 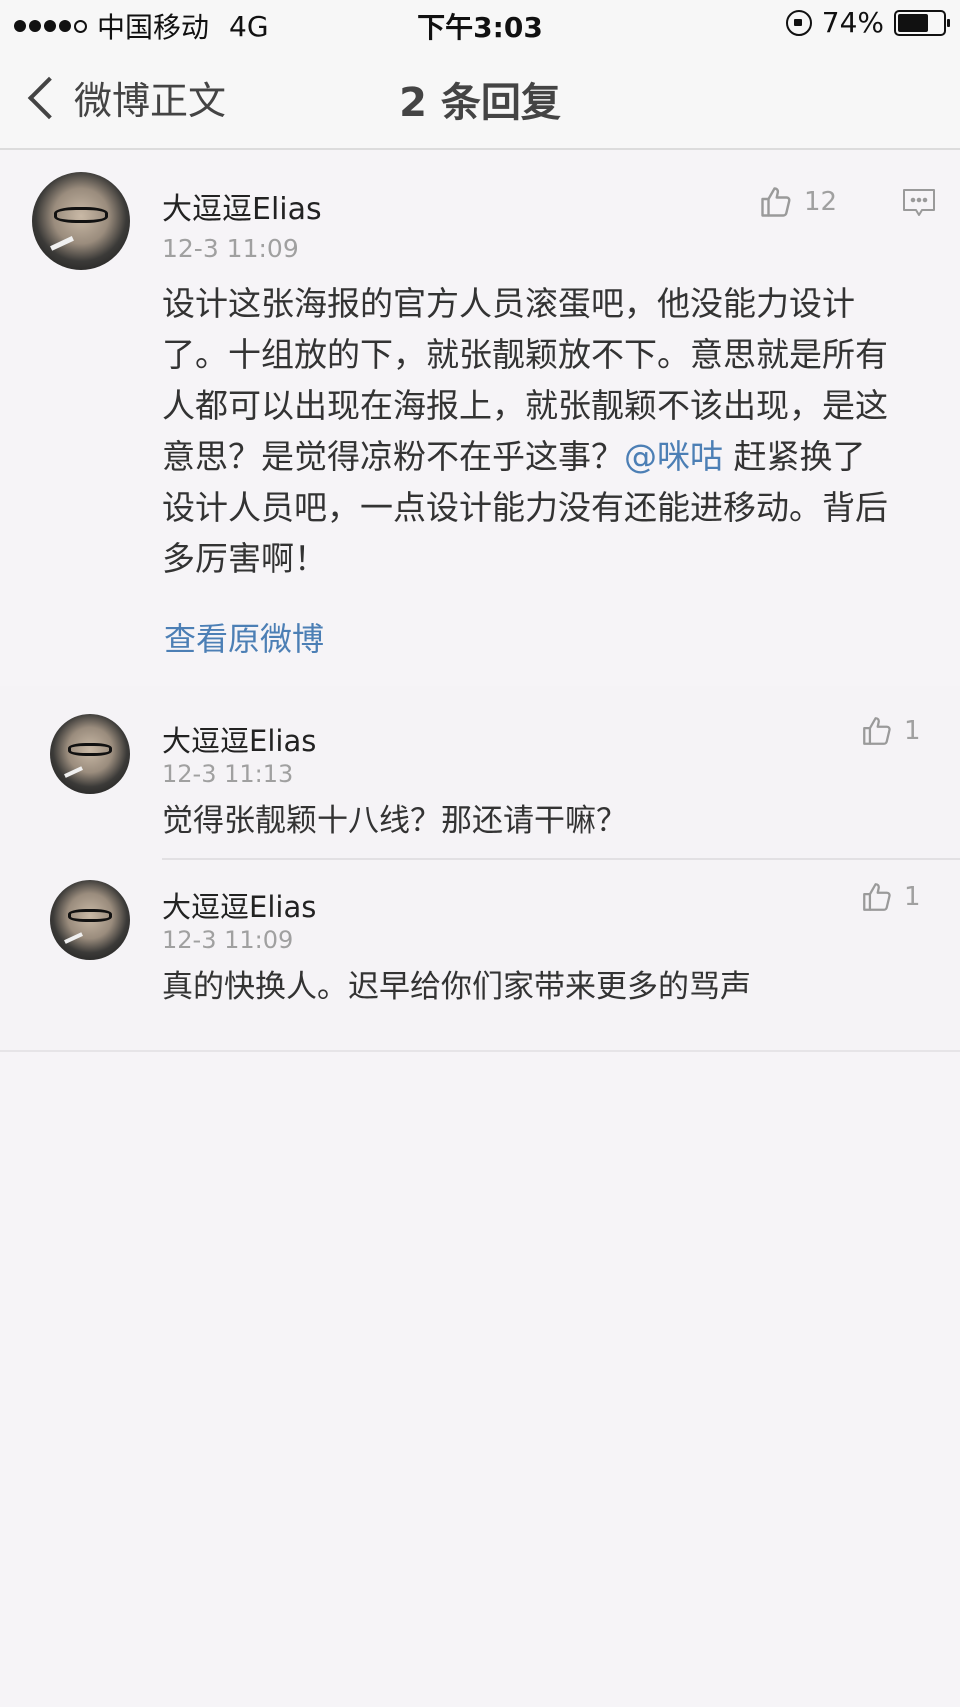 I want to click on comment-icon, so click(x=919, y=202).